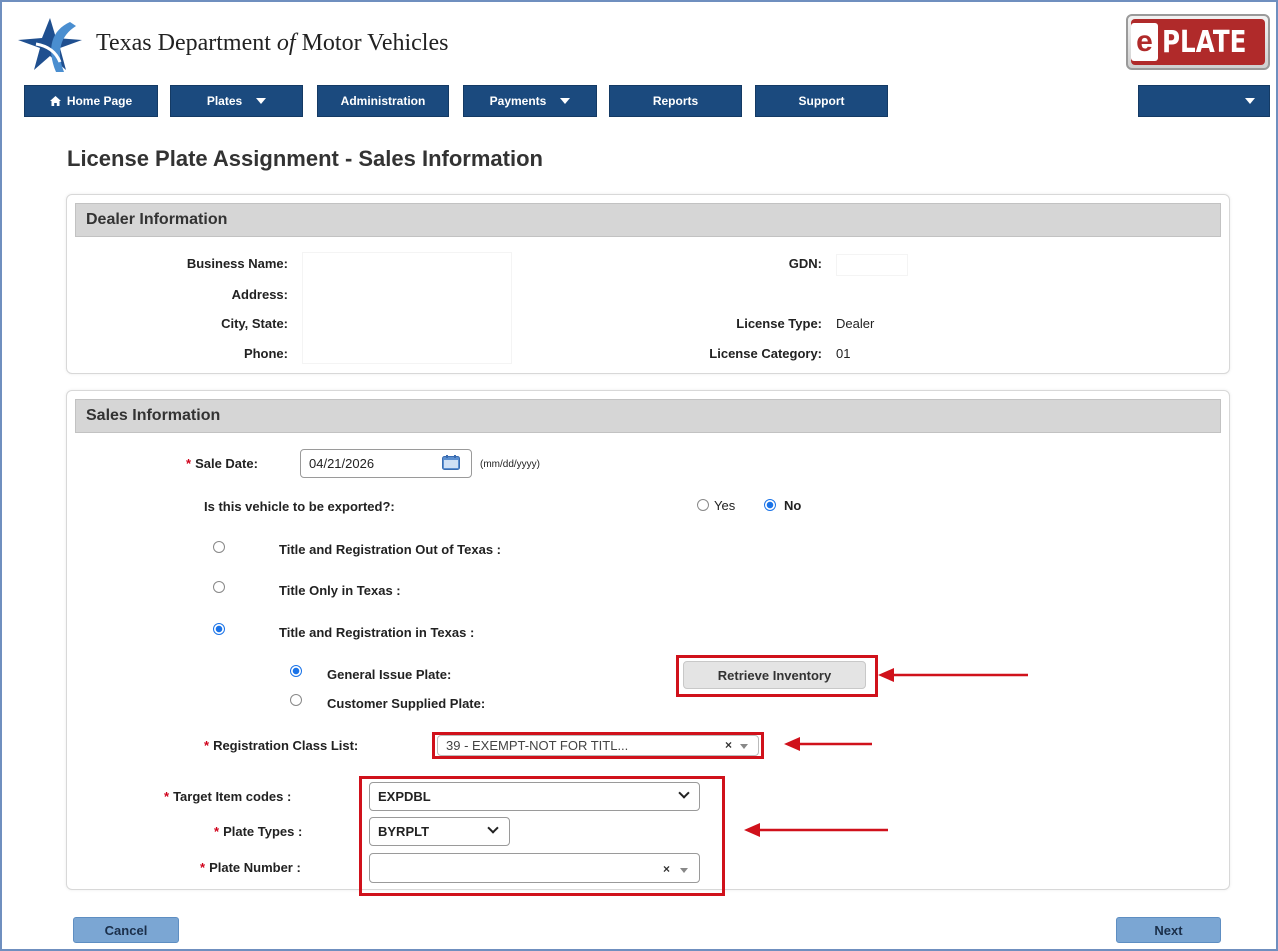 This screenshot has height=951, width=1278. Describe the element at coordinates (254, 323) in the screenshot. I see `city-state-label: City, State:` at that location.